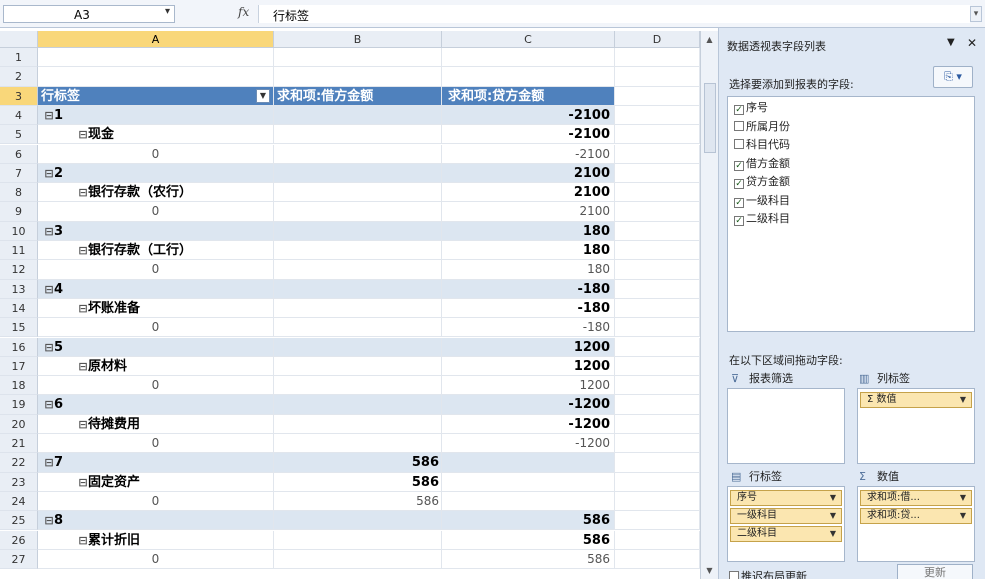 This screenshot has width=985, height=579. I want to click on row-header: 27, so click(19, 559).